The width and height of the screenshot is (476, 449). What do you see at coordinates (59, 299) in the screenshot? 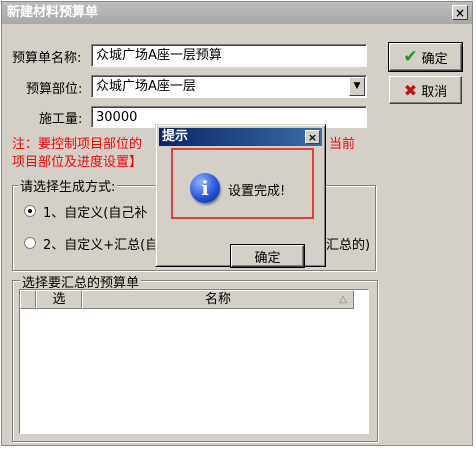
I see `column-header-select: 选` at bounding box center [59, 299].